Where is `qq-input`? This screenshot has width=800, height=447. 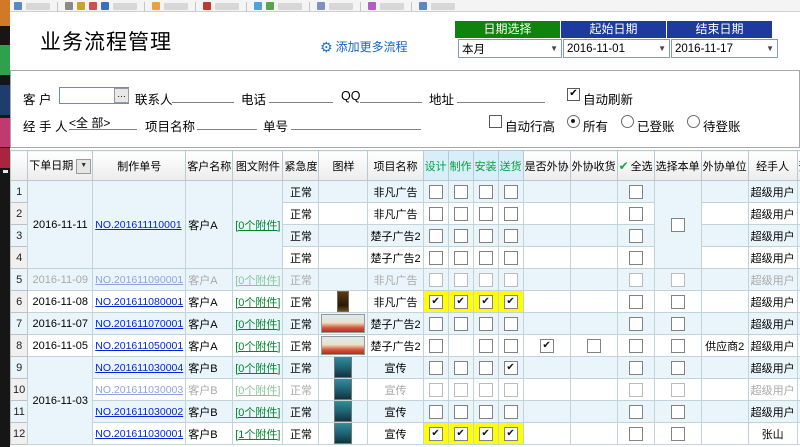 qq-input is located at coordinates (391, 95).